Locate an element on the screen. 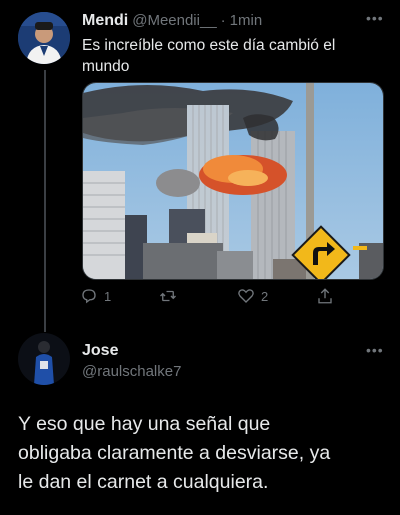  reply-action: 1 is located at coordinates (95, 296).